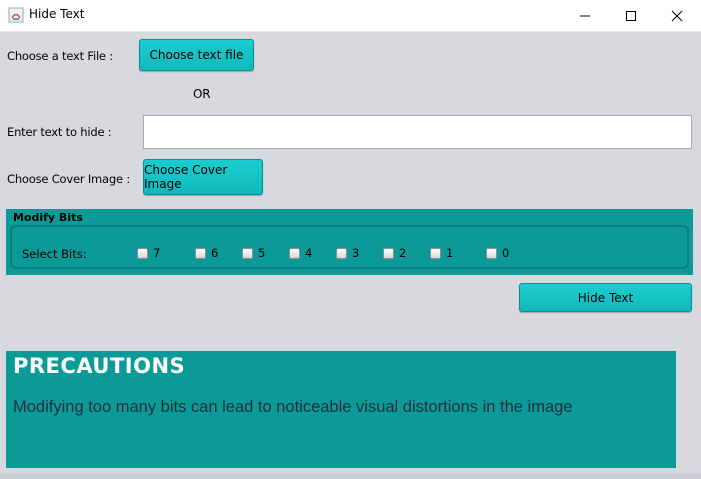 This screenshot has height=479, width=701. What do you see at coordinates (403, 253) in the screenshot?
I see `bit-label: 2` at bounding box center [403, 253].